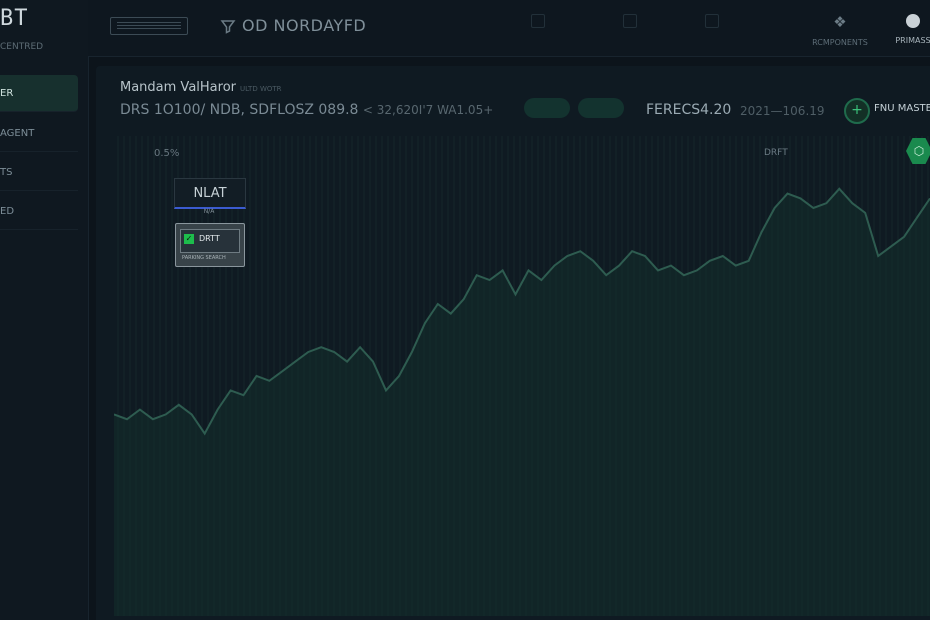 The image size is (930, 620). I want to click on sidebar-item-agent: AGENT, so click(39, 133).